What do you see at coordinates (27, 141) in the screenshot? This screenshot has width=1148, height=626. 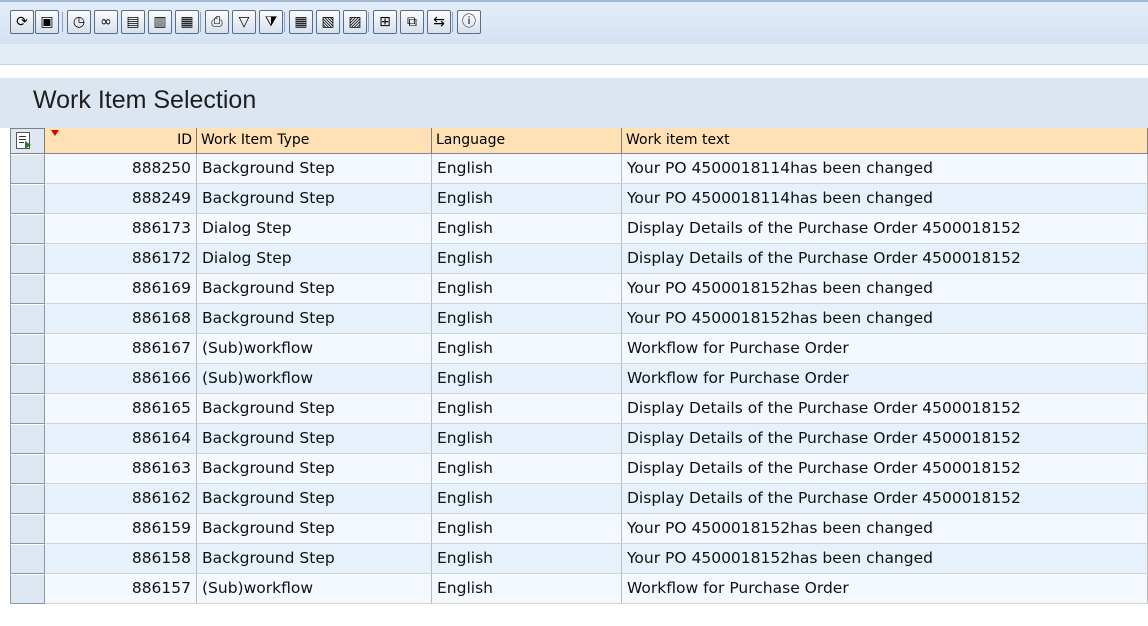 I see `select-all-corner` at bounding box center [27, 141].